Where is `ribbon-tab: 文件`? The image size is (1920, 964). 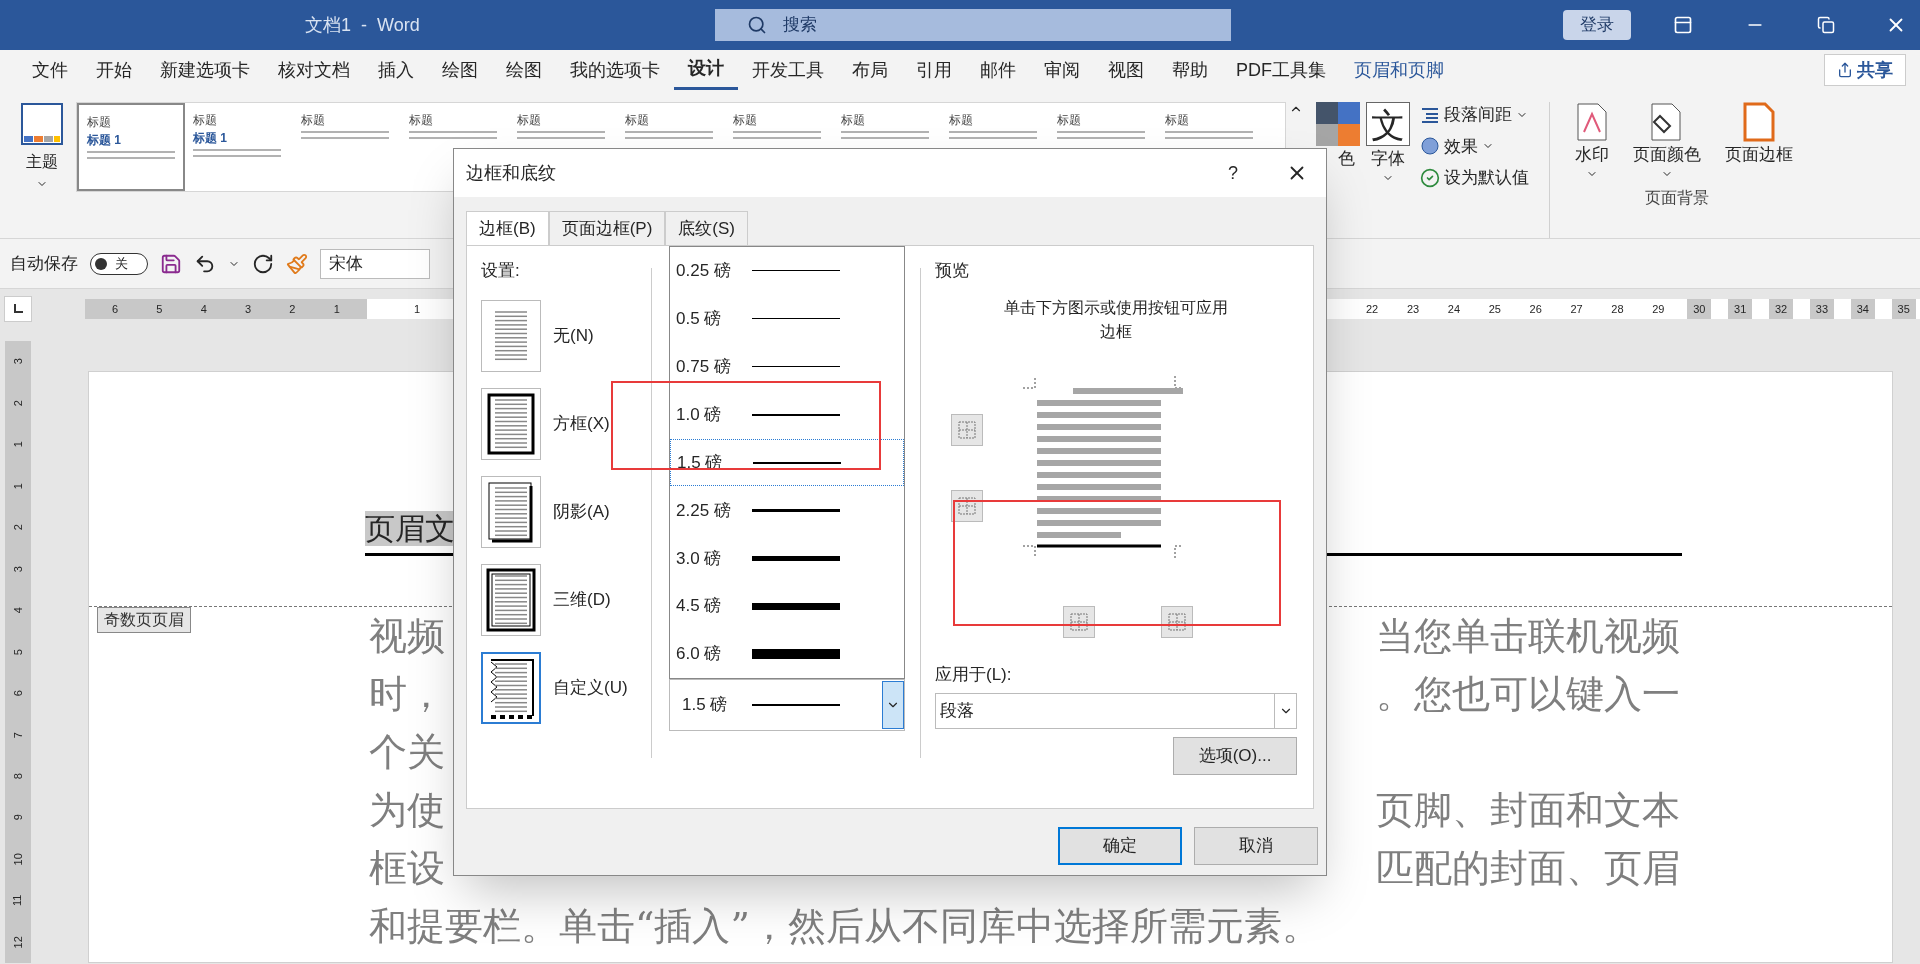 ribbon-tab: 文件 is located at coordinates (50, 70).